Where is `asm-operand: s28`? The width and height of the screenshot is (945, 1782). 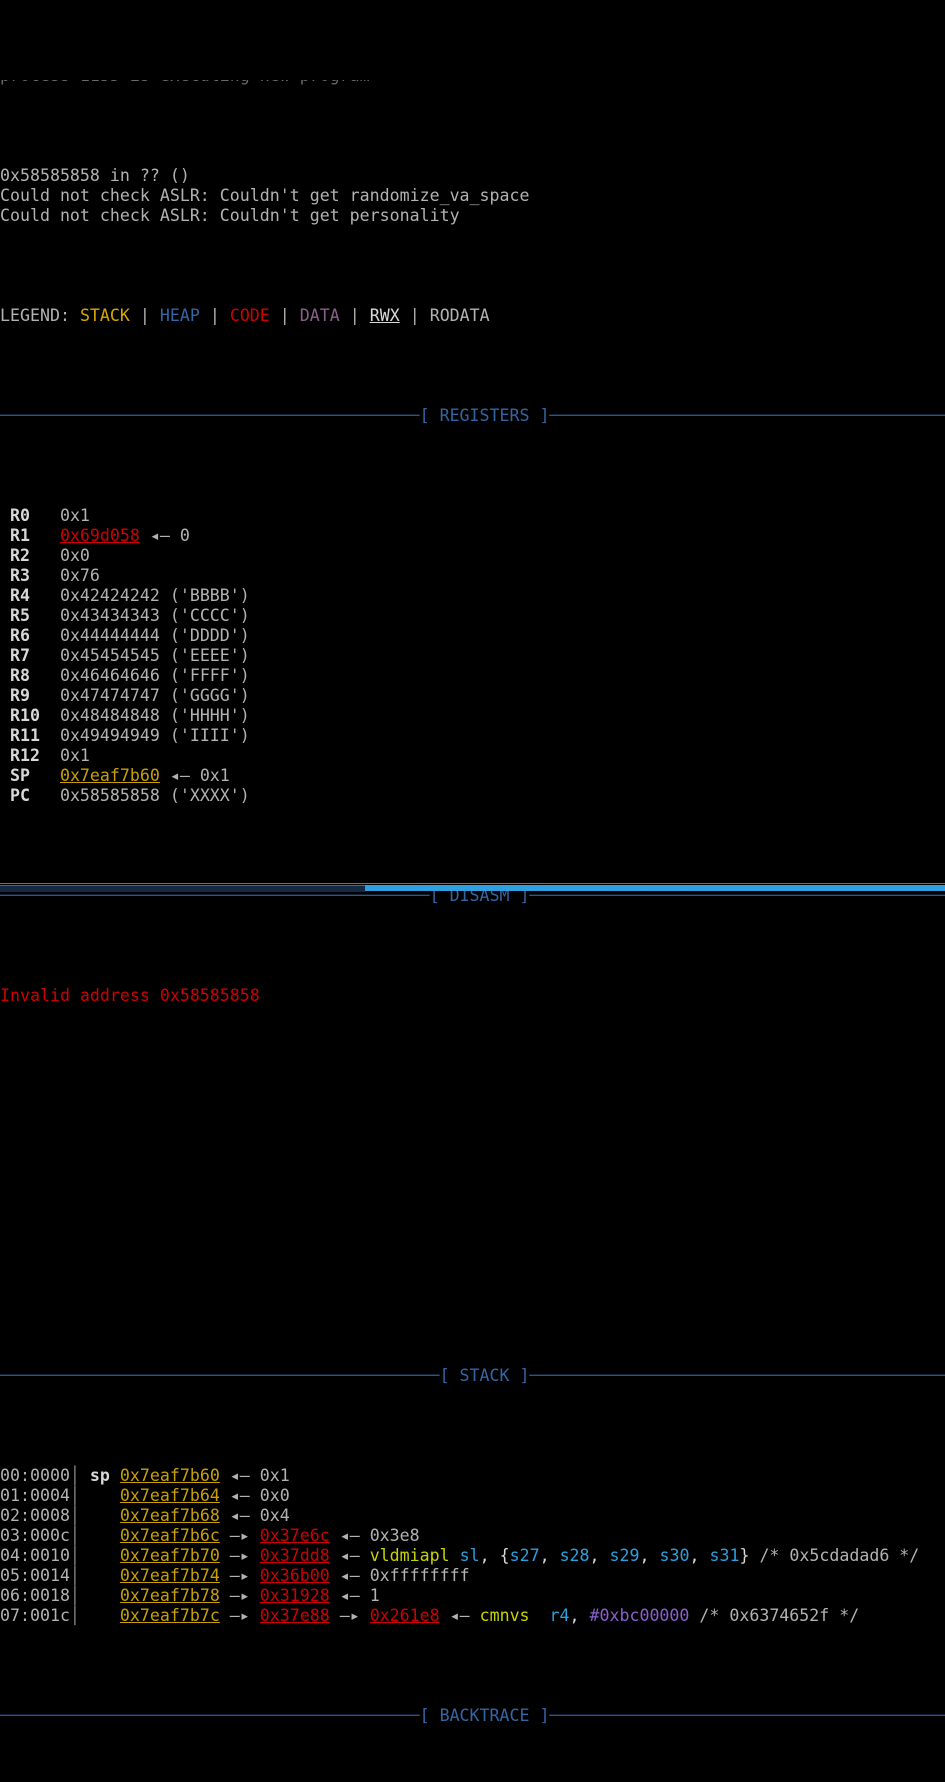
asm-operand: s28 is located at coordinates (575, 1555).